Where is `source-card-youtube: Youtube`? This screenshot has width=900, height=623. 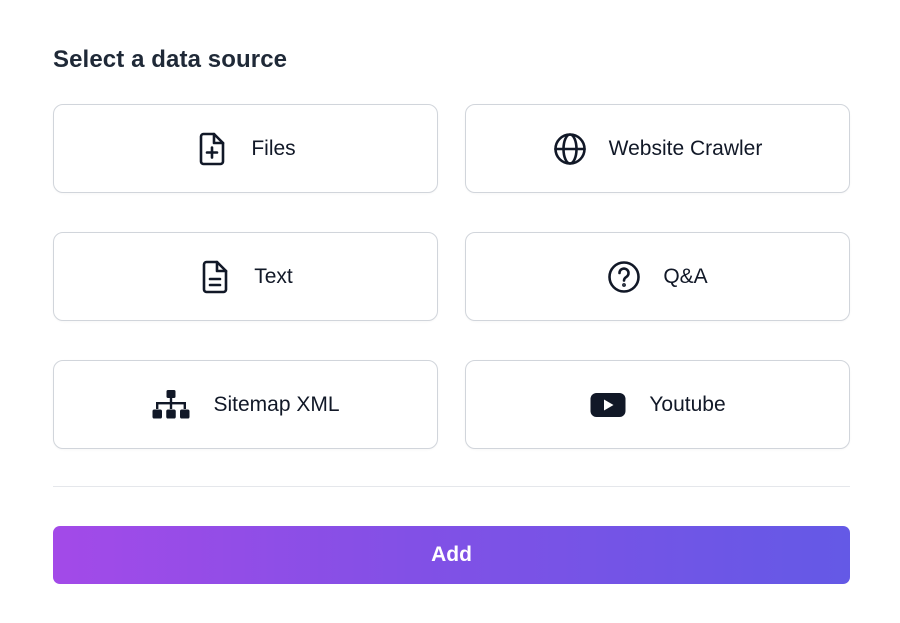 source-card-youtube: Youtube is located at coordinates (657, 404).